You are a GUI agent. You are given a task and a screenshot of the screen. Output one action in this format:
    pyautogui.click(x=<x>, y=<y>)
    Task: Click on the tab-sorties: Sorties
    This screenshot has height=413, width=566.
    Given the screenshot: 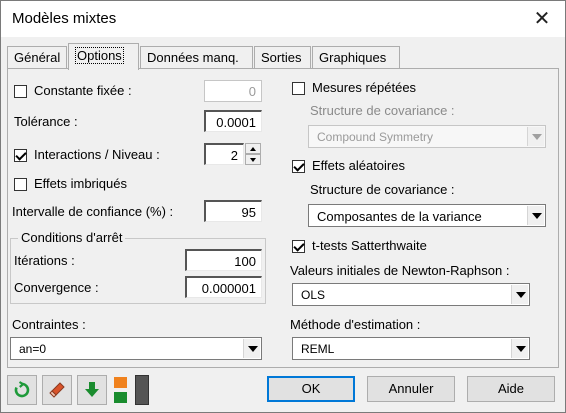 What is the action you would take?
    pyautogui.click(x=282, y=57)
    